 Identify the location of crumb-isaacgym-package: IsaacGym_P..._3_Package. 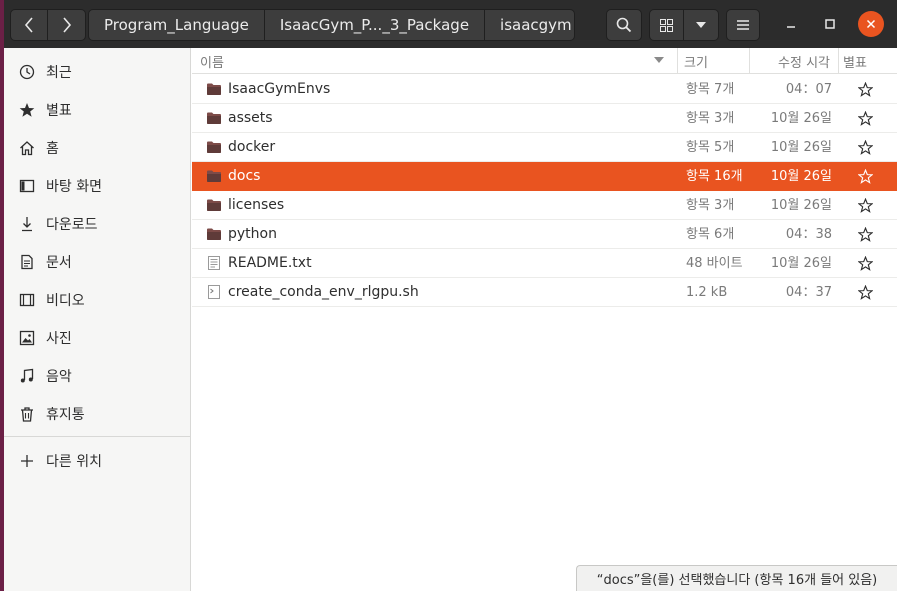
(375, 25).